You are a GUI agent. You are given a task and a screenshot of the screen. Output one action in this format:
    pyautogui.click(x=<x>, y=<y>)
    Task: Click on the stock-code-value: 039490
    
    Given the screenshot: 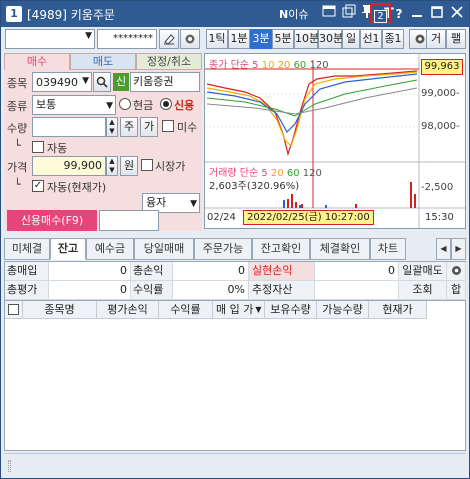 What is the action you would take?
    pyautogui.click(x=57, y=82)
    